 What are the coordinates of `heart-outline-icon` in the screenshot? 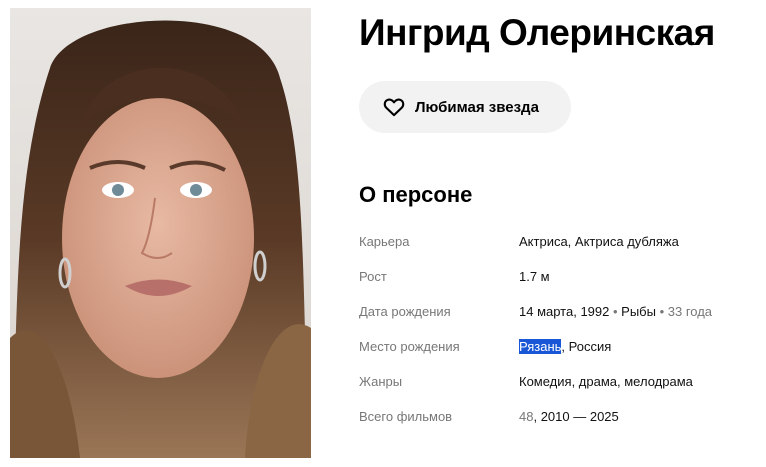 It's located at (394, 107).